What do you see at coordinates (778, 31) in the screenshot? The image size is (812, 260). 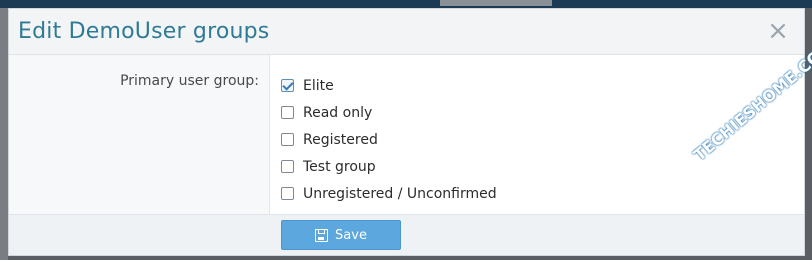 I see `close-icon: ×` at bounding box center [778, 31].